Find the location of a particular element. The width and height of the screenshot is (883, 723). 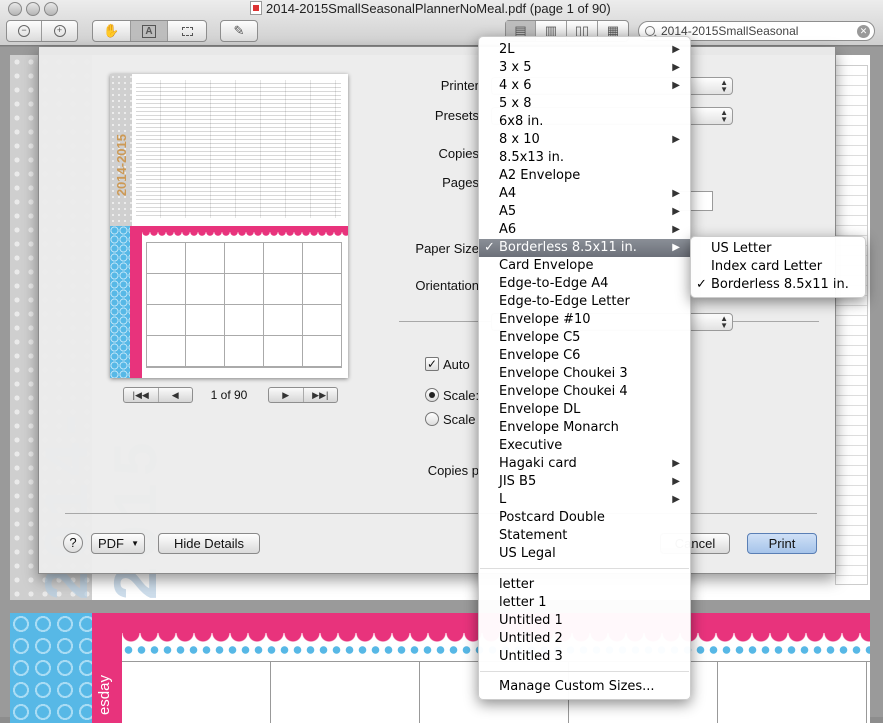

scale-radio is located at coordinates (432, 395).